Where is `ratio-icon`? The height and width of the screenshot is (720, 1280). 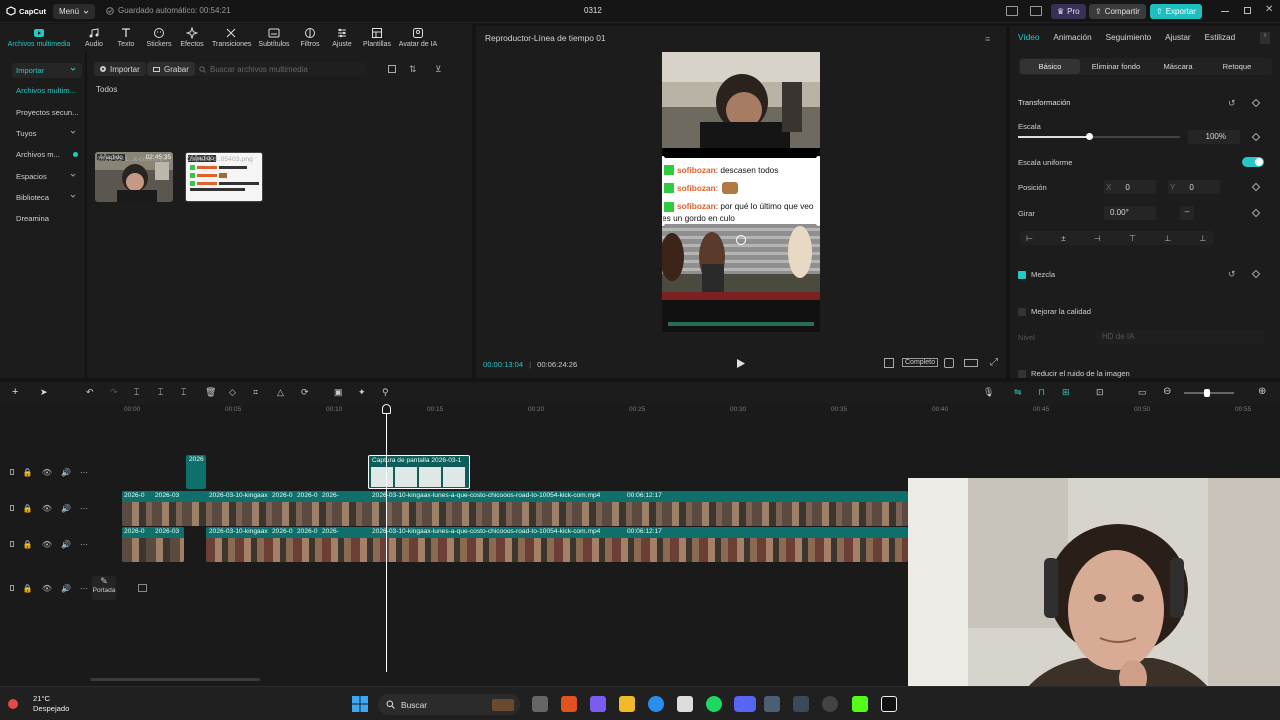
ratio-icon is located at coordinates (971, 363).